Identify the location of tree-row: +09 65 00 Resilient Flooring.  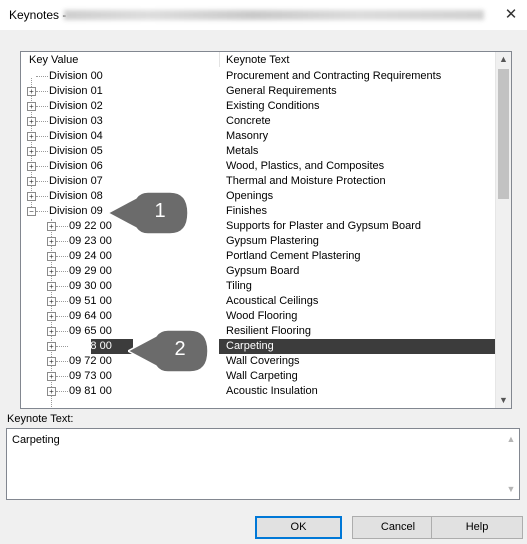
(258, 331).